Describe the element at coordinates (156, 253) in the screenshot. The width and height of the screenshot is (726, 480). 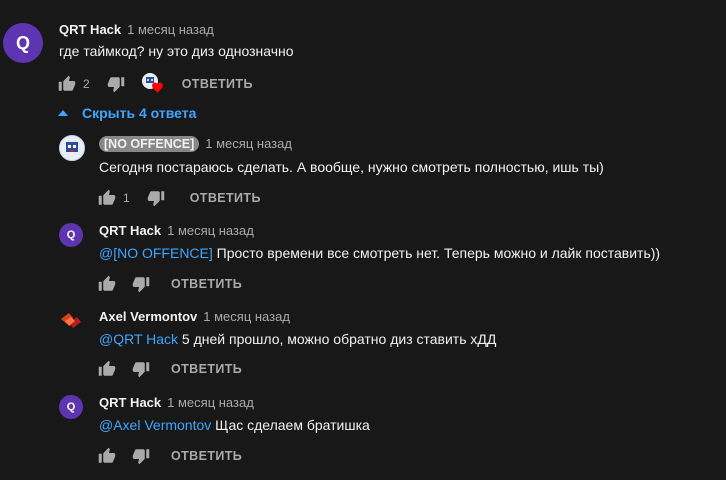
I see `mention-link: @[NO OFFENCE]` at that location.